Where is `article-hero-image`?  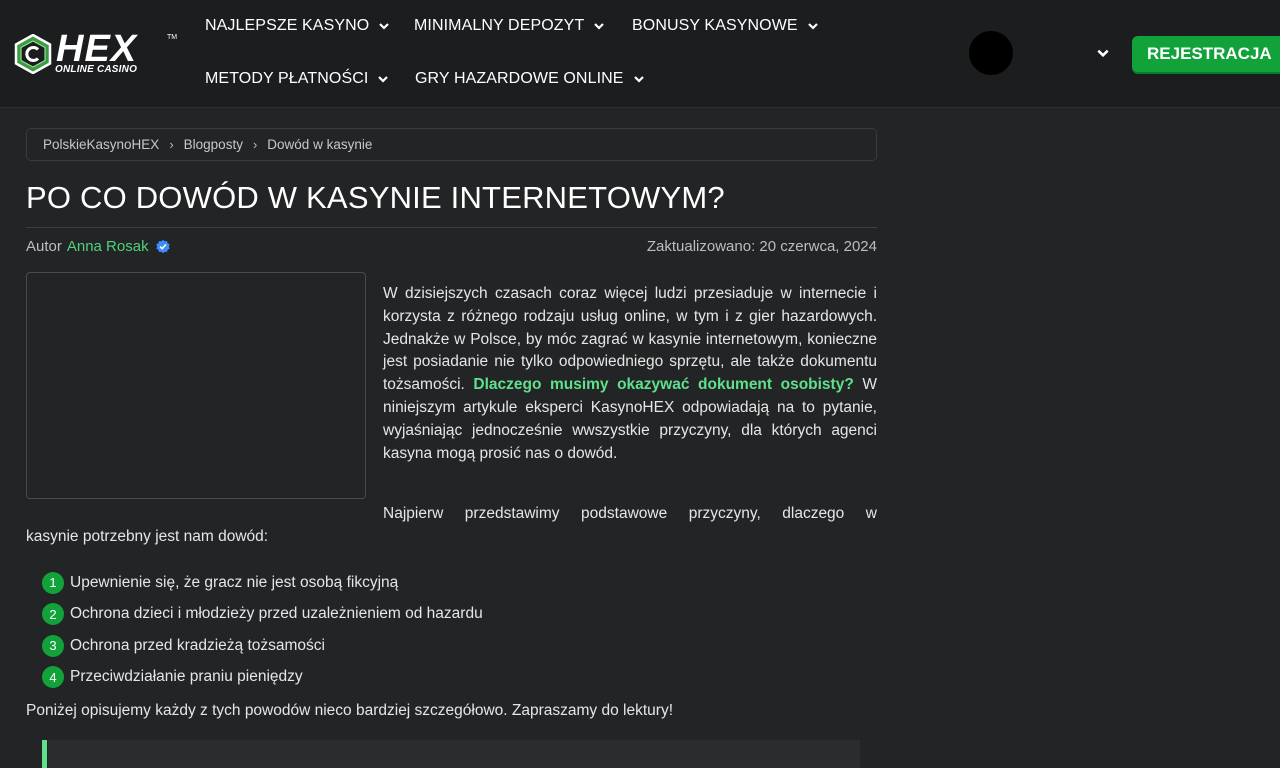 article-hero-image is located at coordinates (196, 385).